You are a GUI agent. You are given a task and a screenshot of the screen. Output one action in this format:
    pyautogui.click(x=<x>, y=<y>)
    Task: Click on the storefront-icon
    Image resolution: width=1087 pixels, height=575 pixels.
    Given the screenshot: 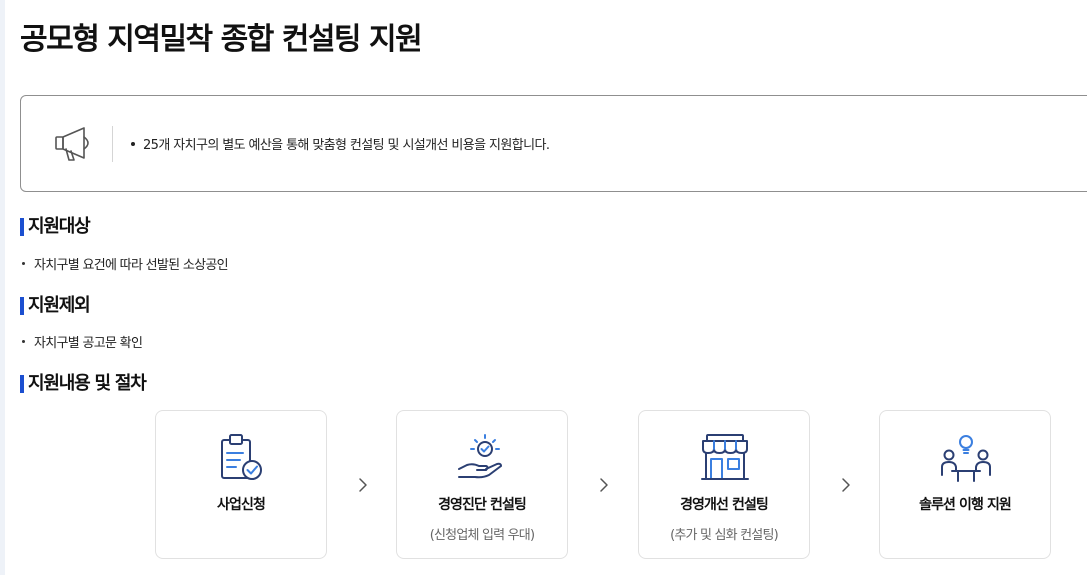 What is the action you would take?
    pyautogui.click(x=725, y=457)
    